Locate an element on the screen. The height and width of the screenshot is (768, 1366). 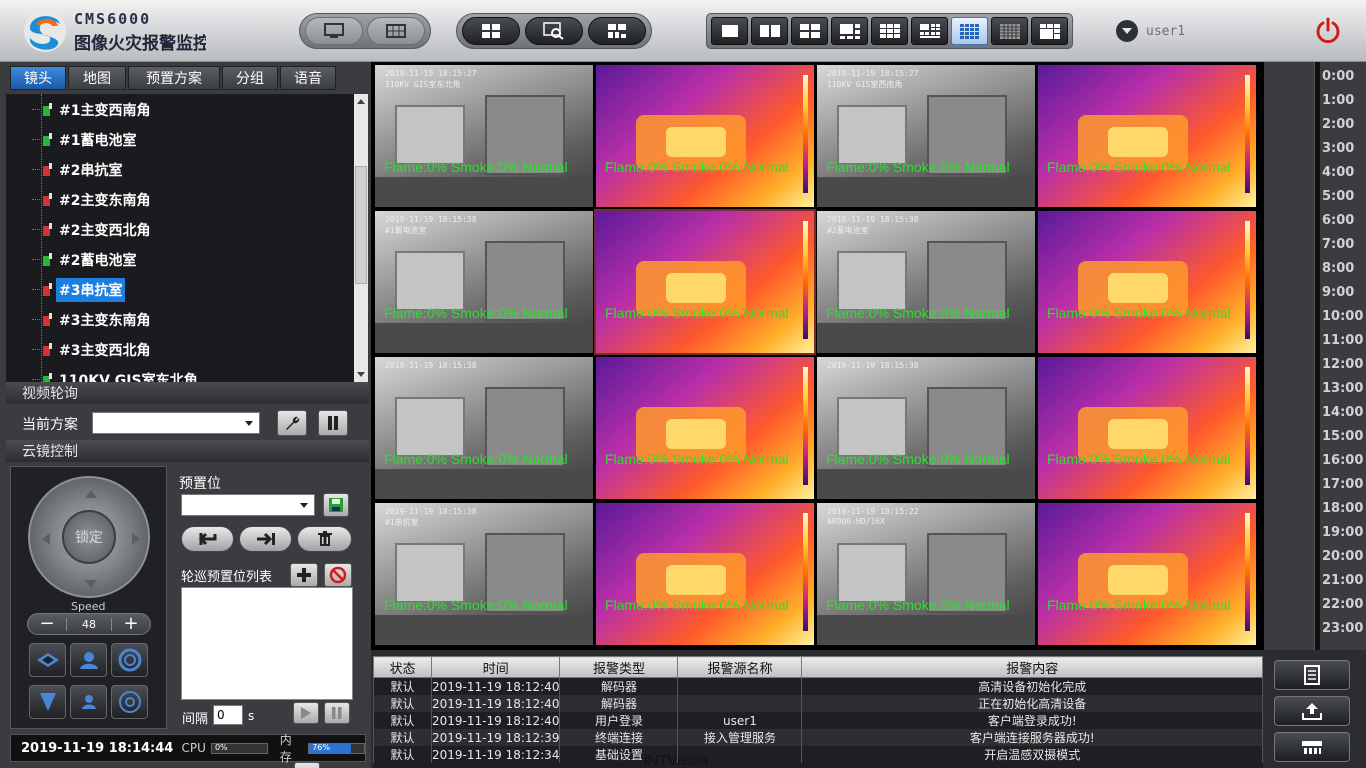
arrow-down-icon is located at coordinates (91, 587).